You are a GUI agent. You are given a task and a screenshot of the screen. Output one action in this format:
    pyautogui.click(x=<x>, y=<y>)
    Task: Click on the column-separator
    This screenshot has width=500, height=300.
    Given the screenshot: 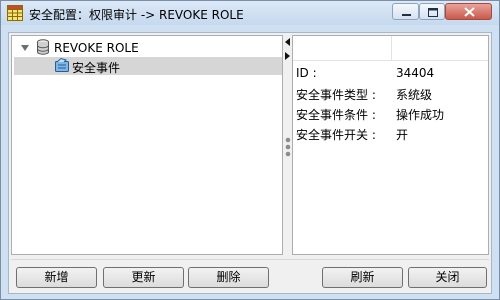 What is the action you would take?
    pyautogui.click(x=391, y=48)
    